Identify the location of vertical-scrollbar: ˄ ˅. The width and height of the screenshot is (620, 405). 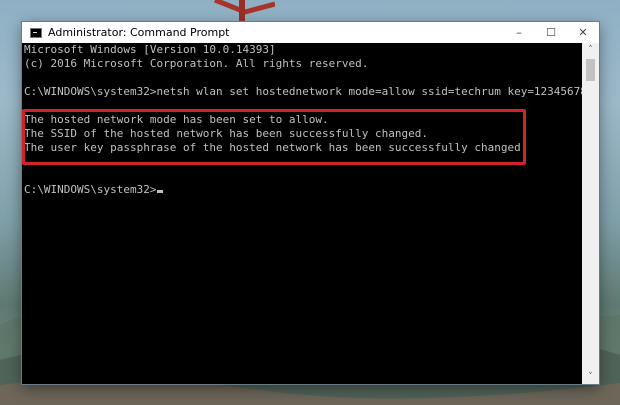
(590, 213).